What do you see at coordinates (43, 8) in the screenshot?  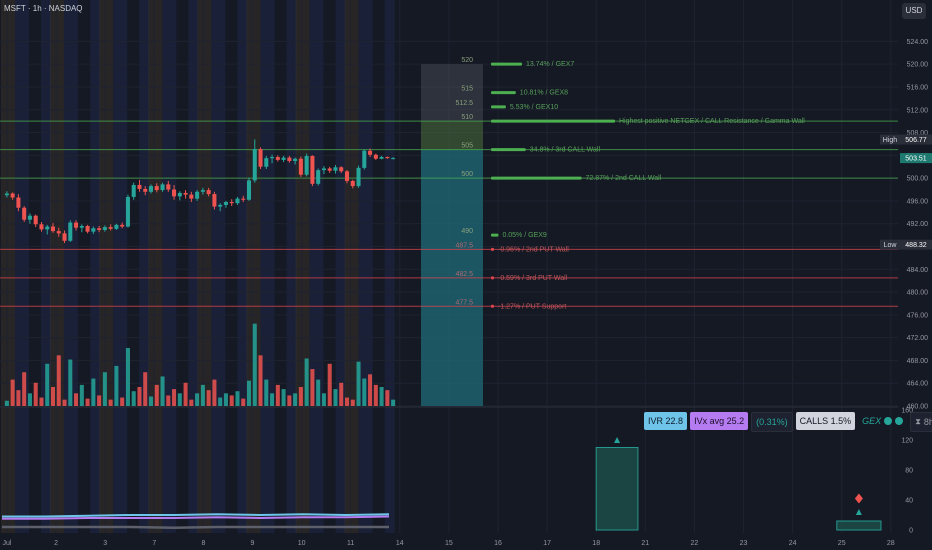 I see `symbol-title: MSFT · 1h · NASDAQ` at bounding box center [43, 8].